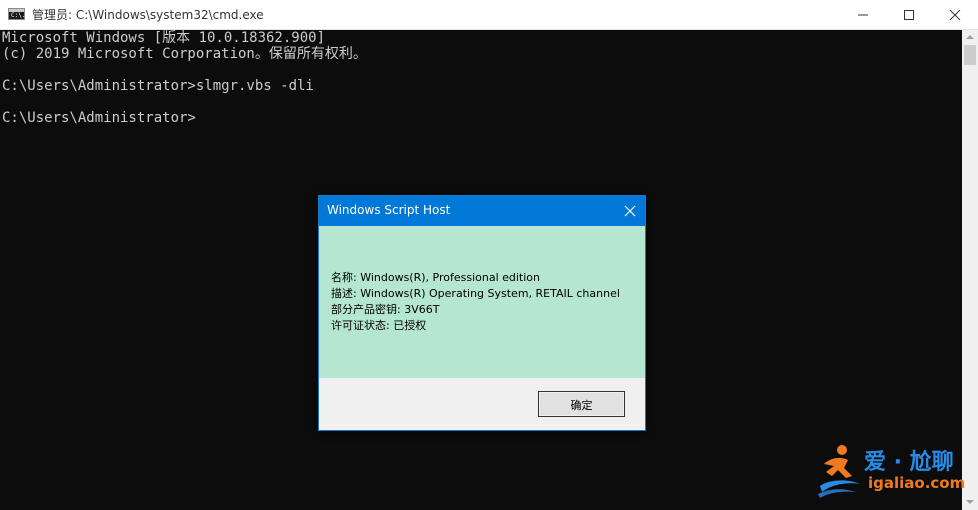  I want to click on dialog-title-bar: Windows Script Host, so click(482, 211).